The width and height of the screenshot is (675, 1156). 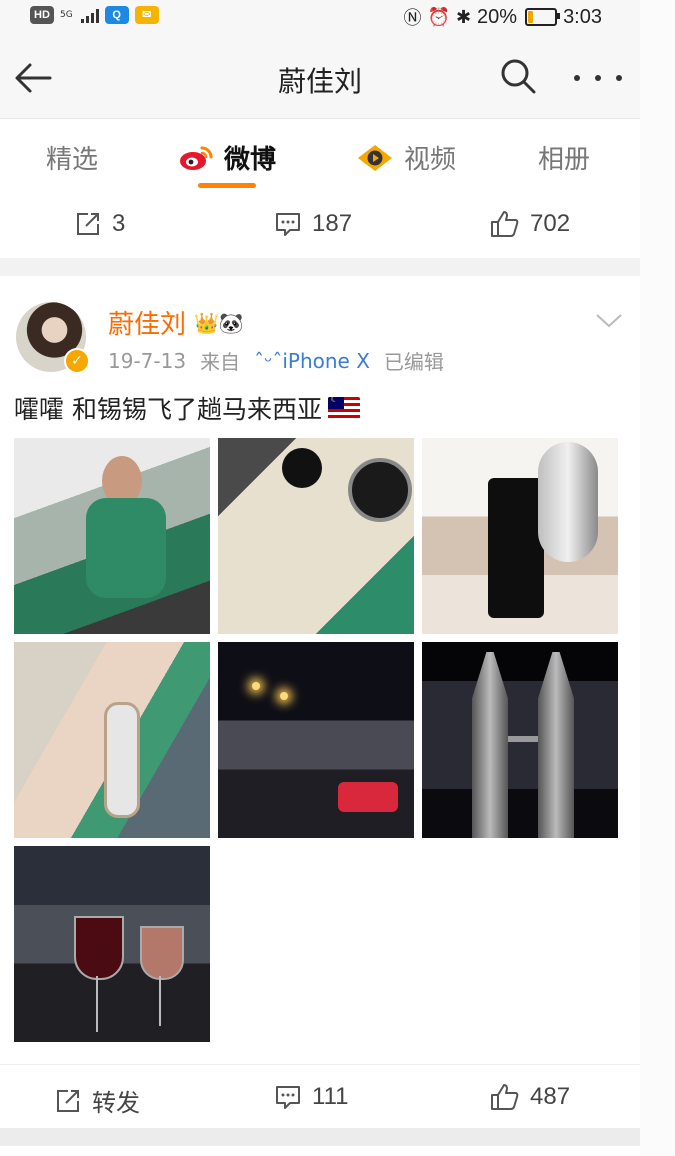 What do you see at coordinates (196, 158) in the screenshot?
I see `weibo-logo-icon` at bounding box center [196, 158].